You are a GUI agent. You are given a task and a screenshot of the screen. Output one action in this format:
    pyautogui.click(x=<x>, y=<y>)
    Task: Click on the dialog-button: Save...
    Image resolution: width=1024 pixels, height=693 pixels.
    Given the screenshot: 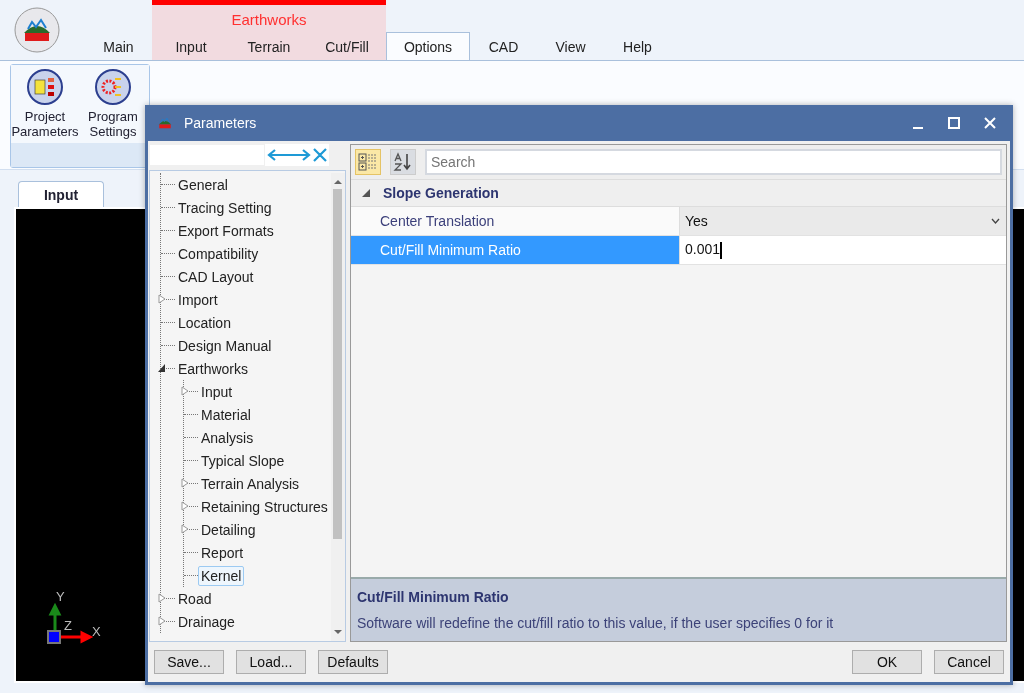 What is the action you would take?
    pyautogui.click(x=189, y=662)
    